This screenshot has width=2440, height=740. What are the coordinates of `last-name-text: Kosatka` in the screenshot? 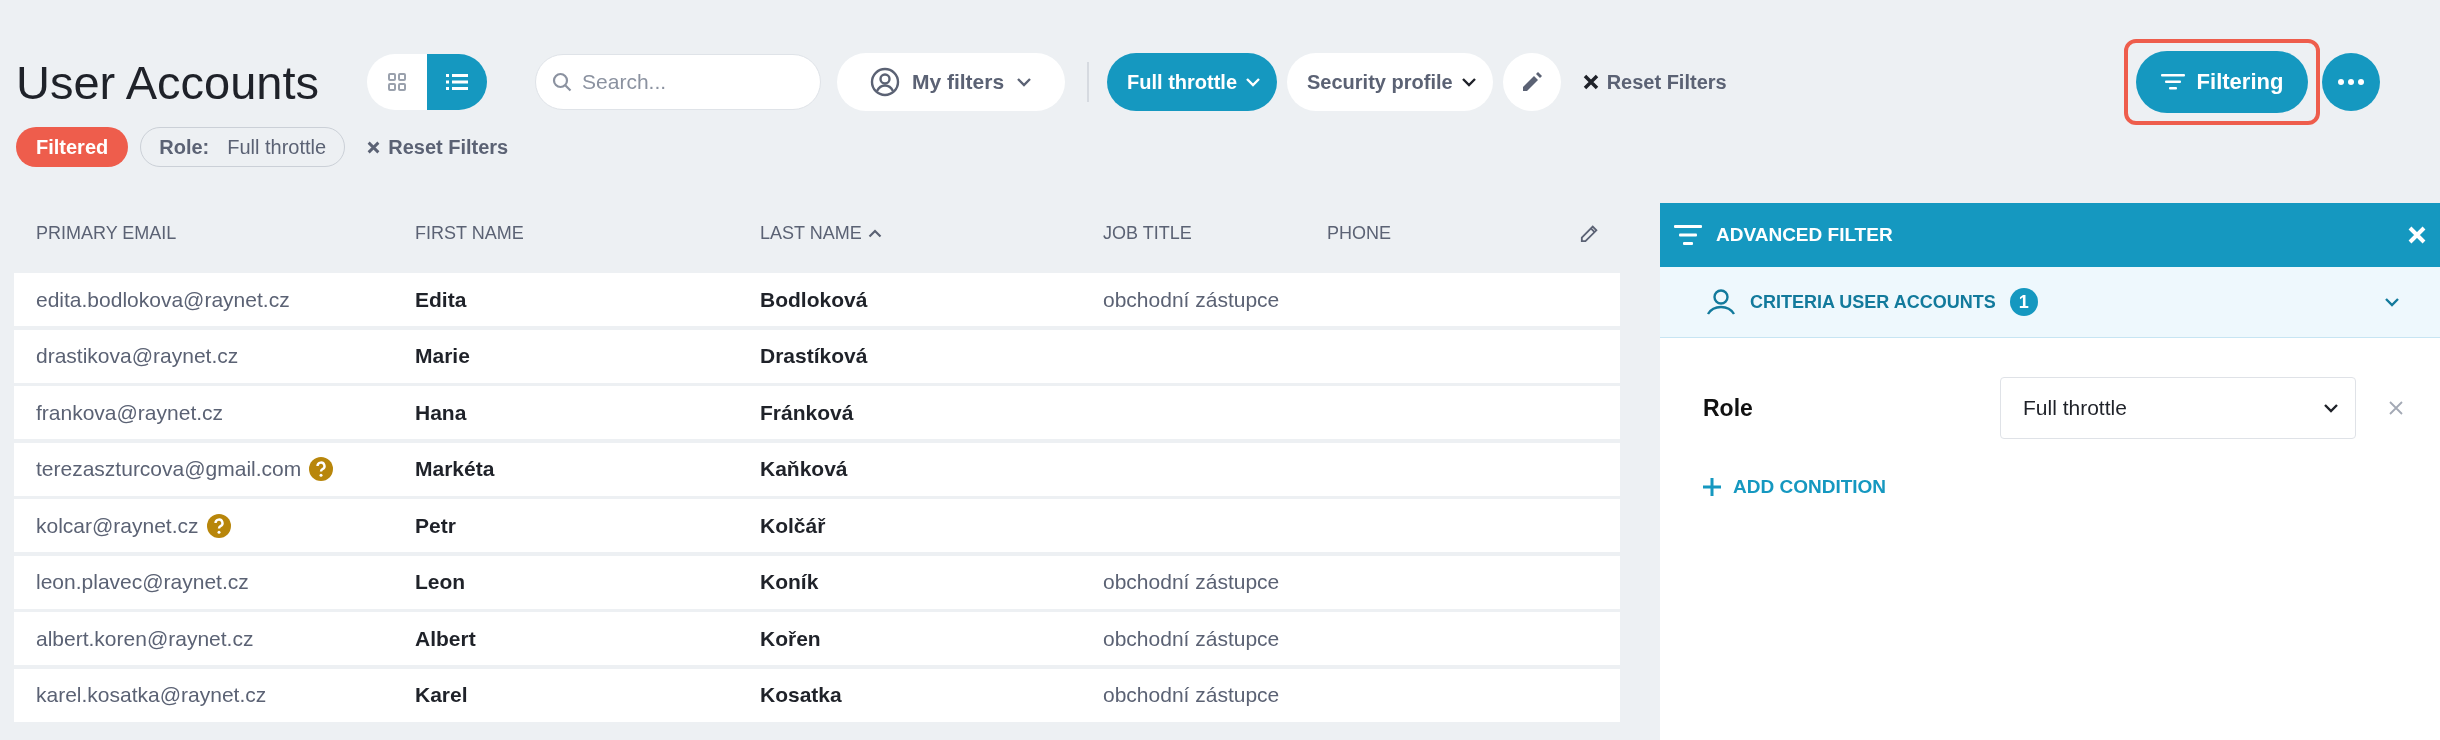 It's located at (801, 695).